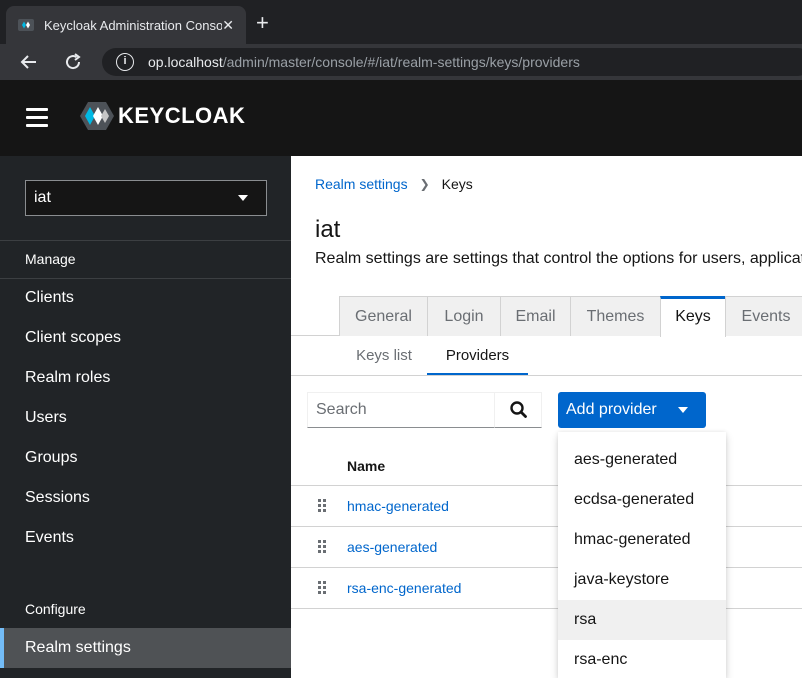 This screenshot has width=802, height=678. I want to click on url-host: op.localhost, so click(185, 62).